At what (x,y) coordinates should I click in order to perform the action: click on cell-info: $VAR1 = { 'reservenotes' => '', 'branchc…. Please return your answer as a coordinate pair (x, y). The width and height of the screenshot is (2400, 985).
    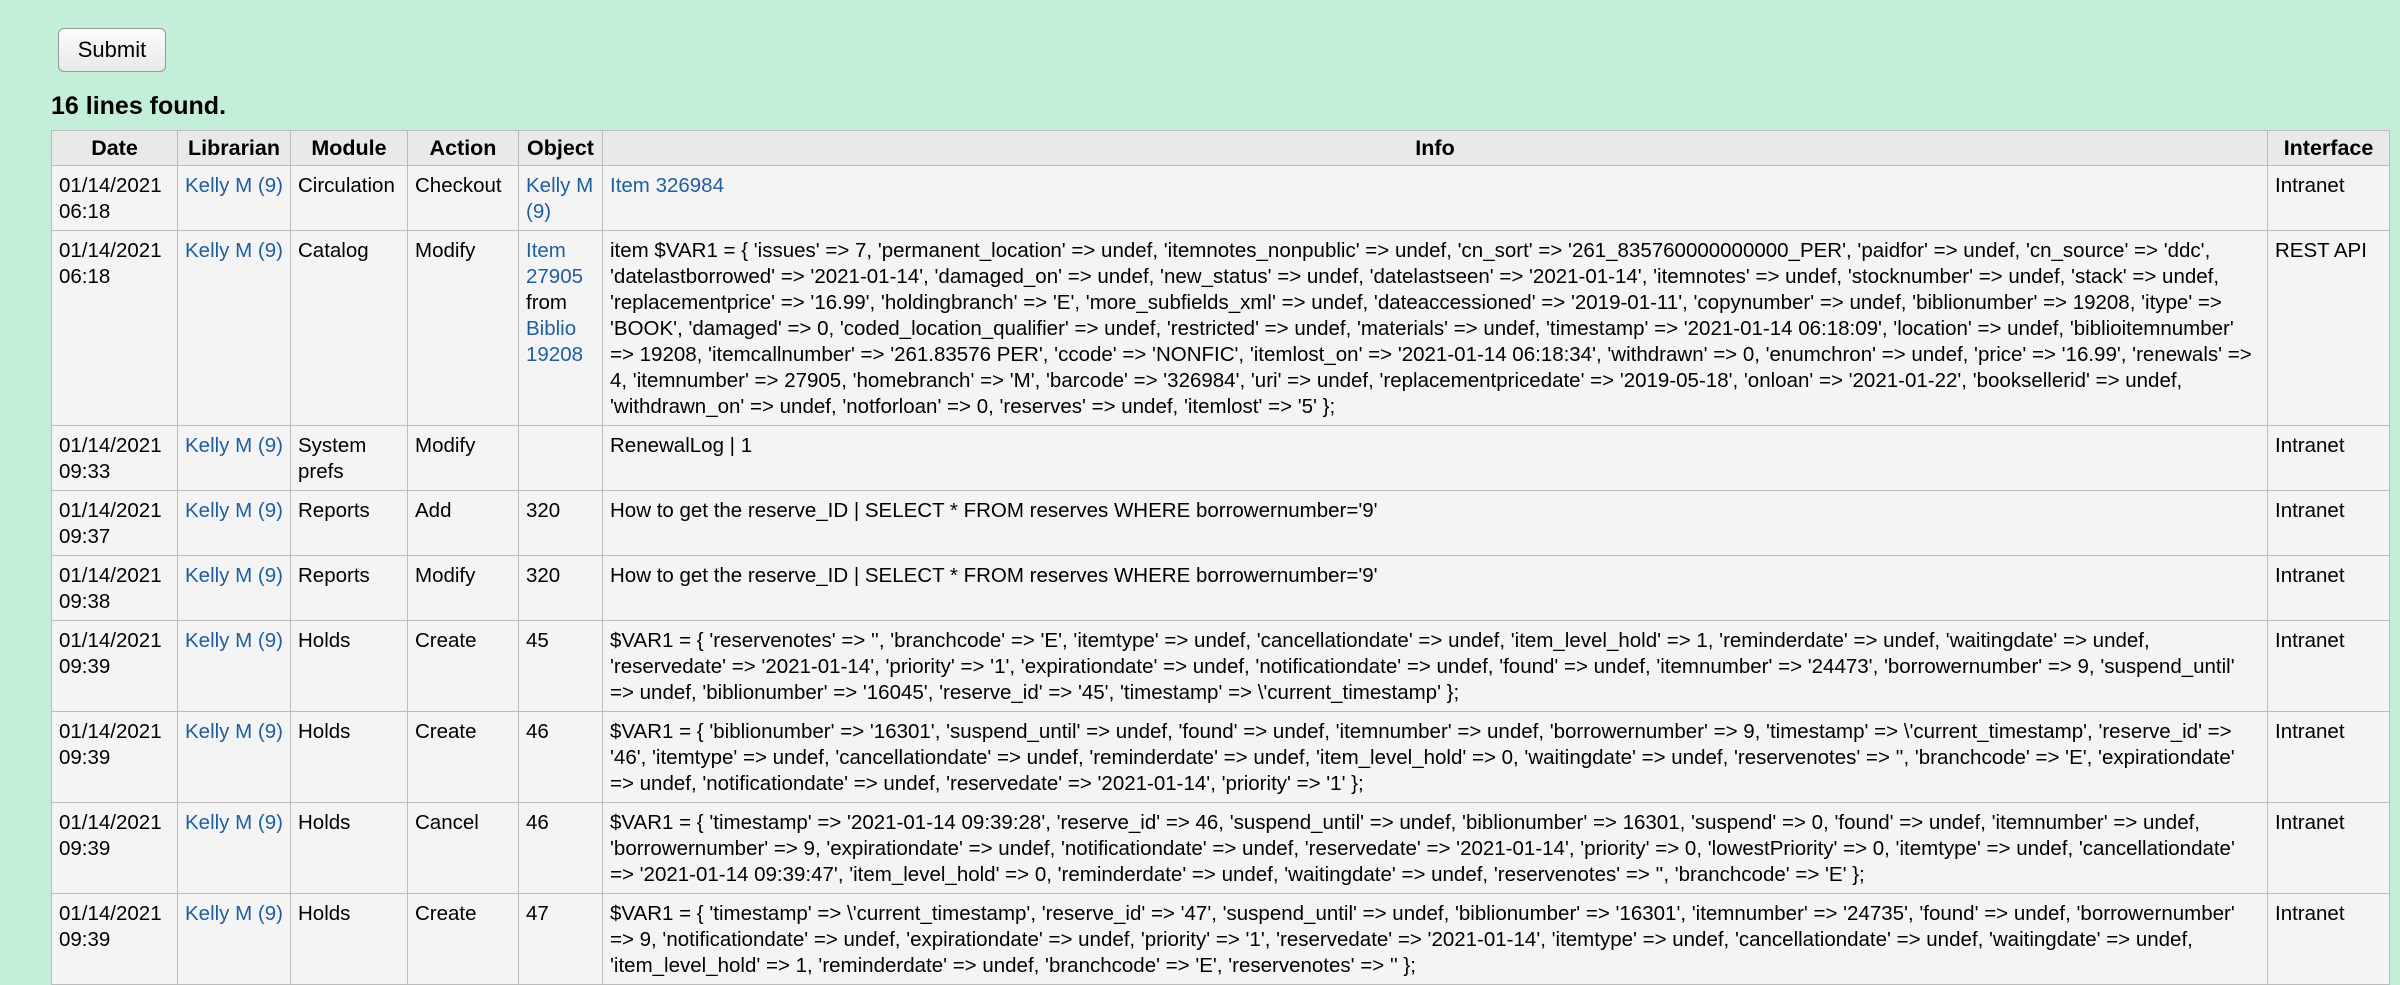
    Looking at the image, I should click on (1435, 666).